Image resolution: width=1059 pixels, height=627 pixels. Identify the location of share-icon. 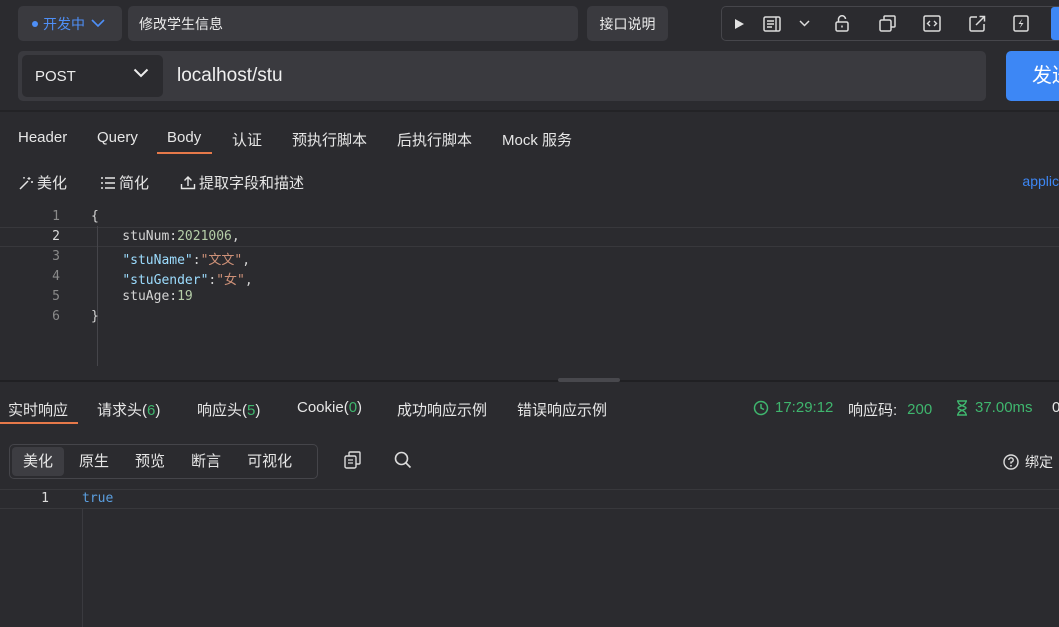
(977, 23).